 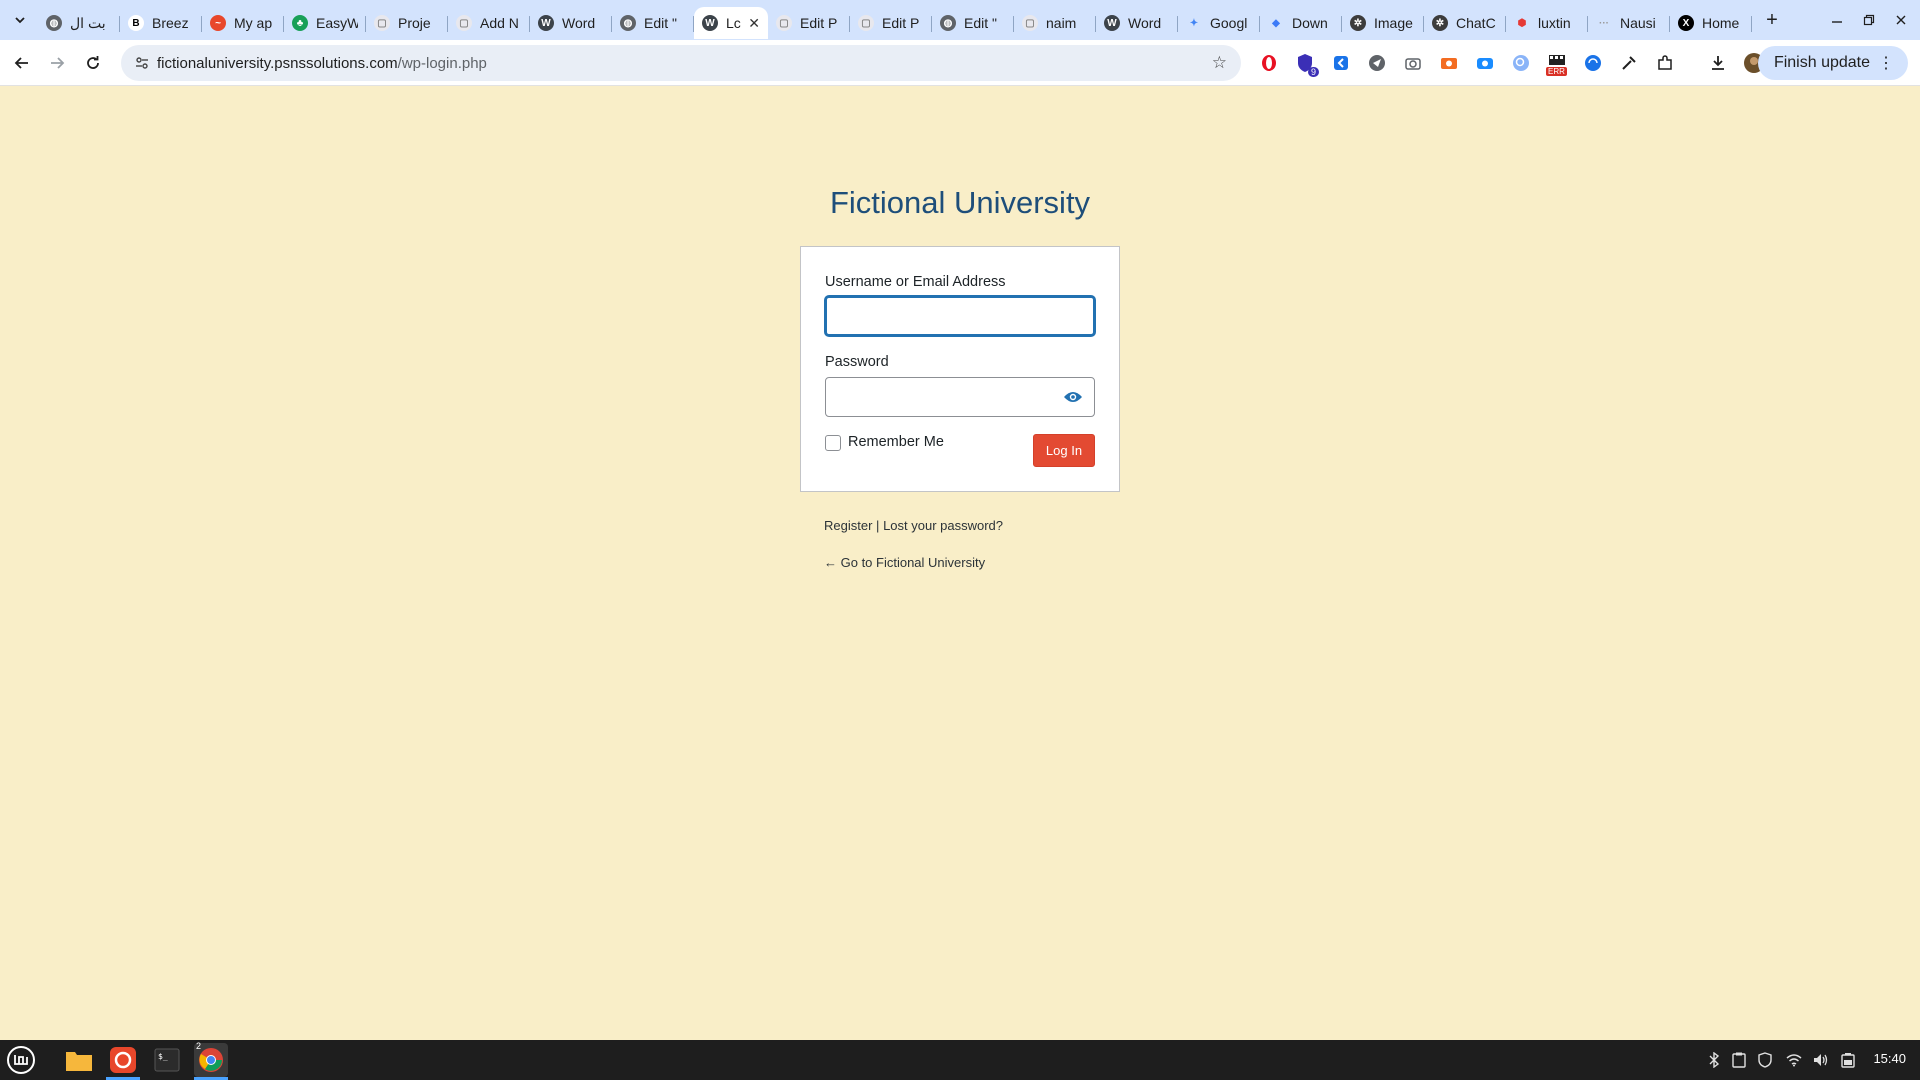 I want to click on tab: ♣ EasyW, so click(x=325, y=23).